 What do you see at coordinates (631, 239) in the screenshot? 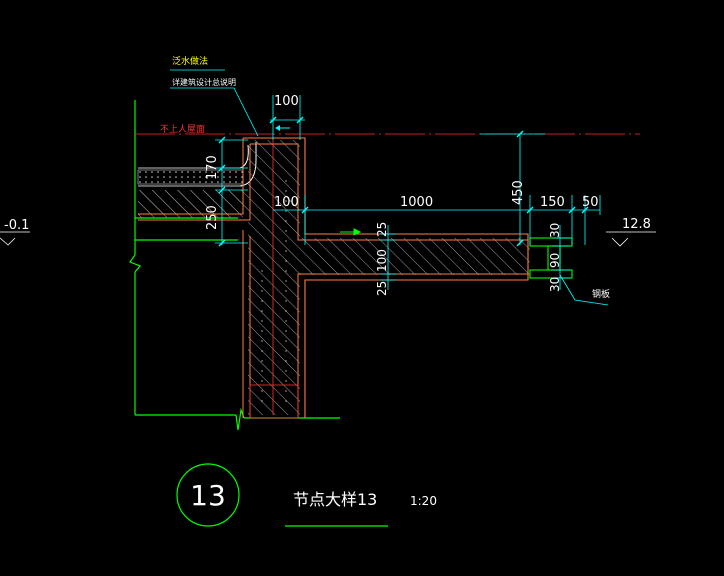
I see `level-symbol-right` at bounding box center [631, 239].